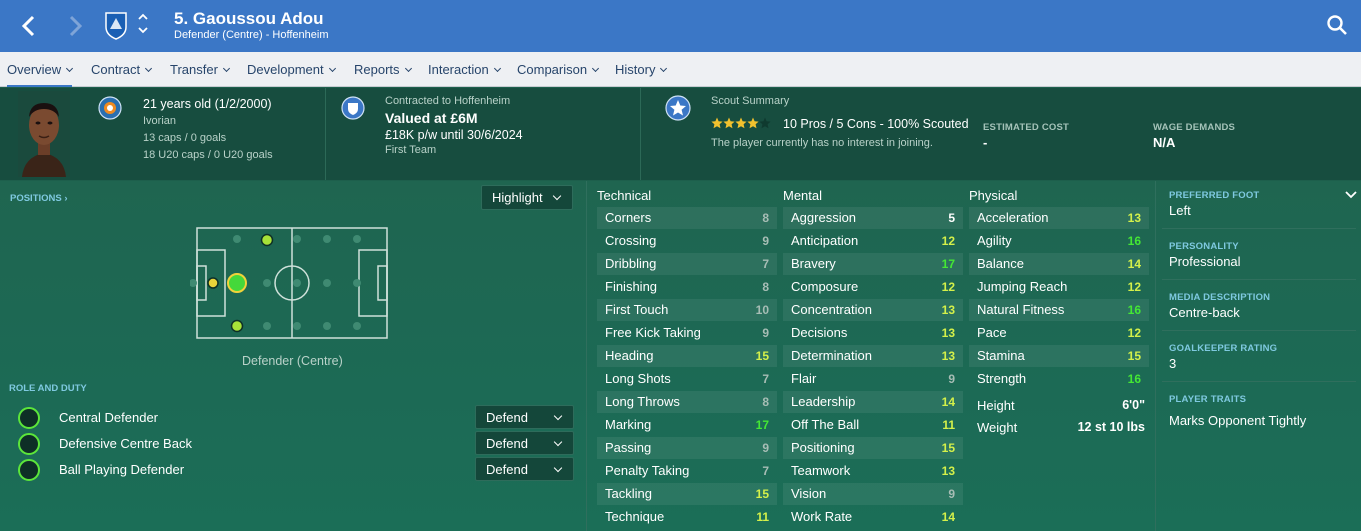 Image resolution: width=1361 pixels, height=531 pixels. Describe the element at coordinates (29, 418) in the screenshot. I see `role-rating-icon` at that location.